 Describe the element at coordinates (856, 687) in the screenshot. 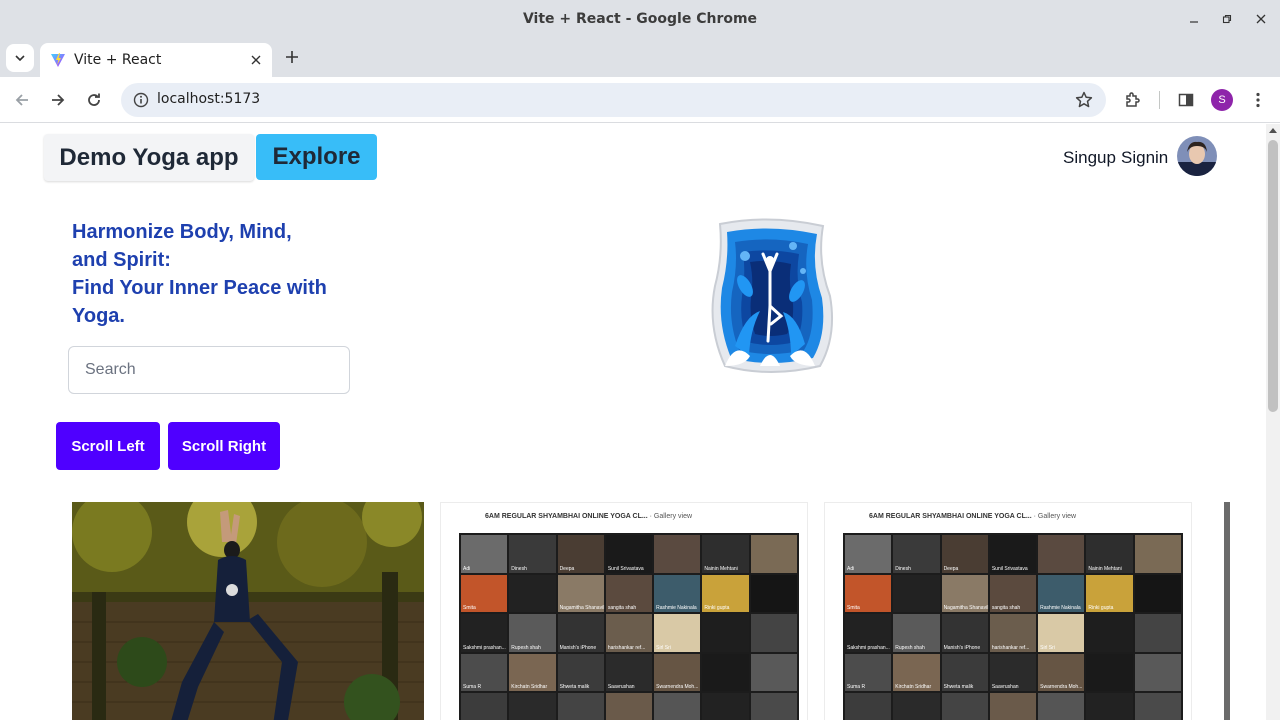

I see `participant-name: Suma R` at that location.